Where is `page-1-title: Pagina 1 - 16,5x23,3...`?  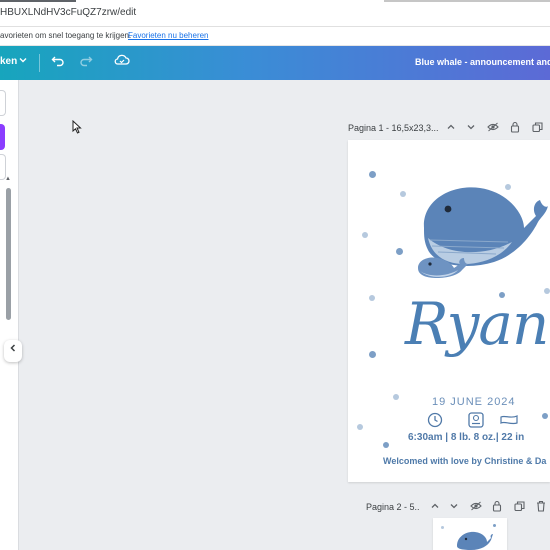
page-1-title: Pagina 1 - 16,5x23,3... is located at coordinates (393, 128).